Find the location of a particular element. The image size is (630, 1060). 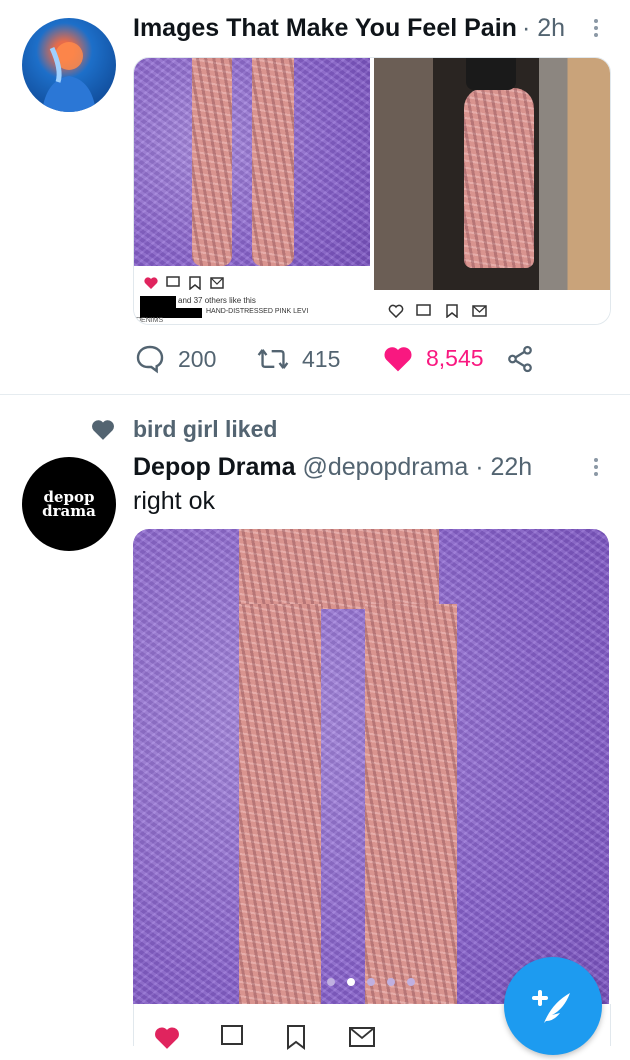

author-name: Depop Drama is located at coordinates (214, 467).